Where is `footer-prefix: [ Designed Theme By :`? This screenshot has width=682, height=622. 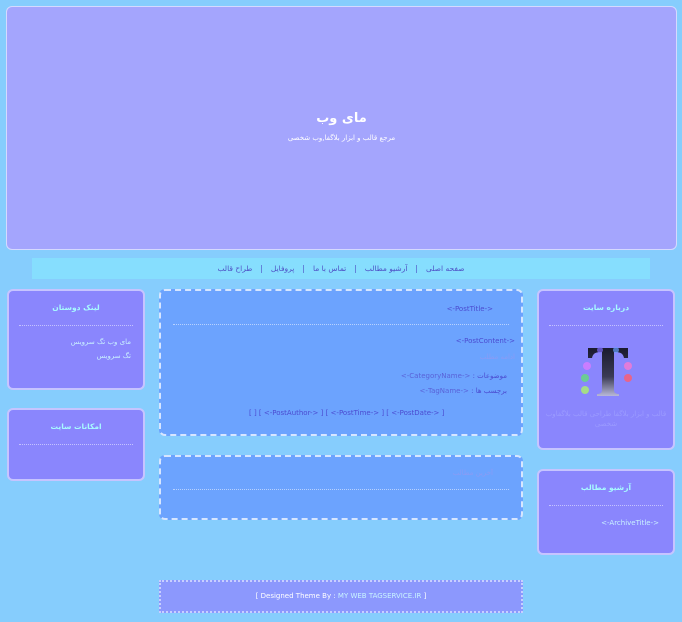
footer-prefix: [ Designed Theme By : is located at coordinates (295, 596).